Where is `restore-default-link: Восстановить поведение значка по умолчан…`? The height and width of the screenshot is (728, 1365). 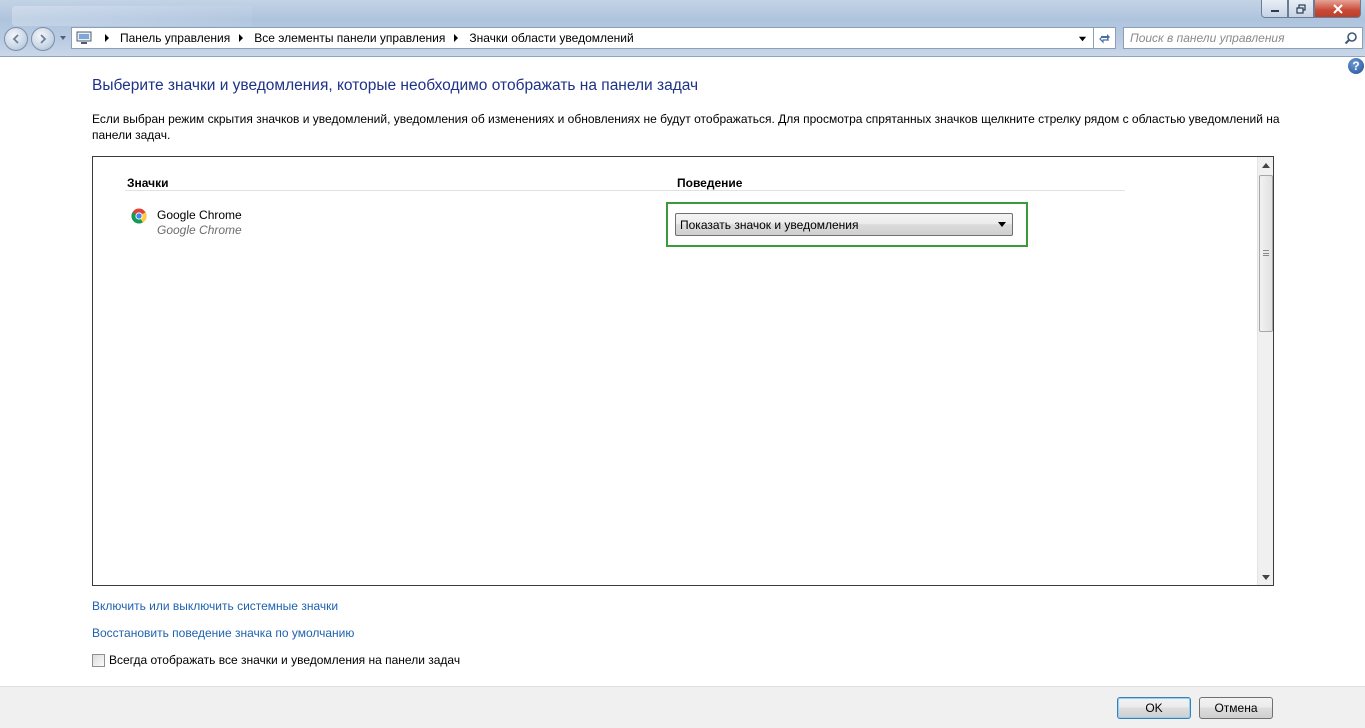
restore-default-link: Восстановить поведение значка по умолчан… is located at coordinates (223, 633).